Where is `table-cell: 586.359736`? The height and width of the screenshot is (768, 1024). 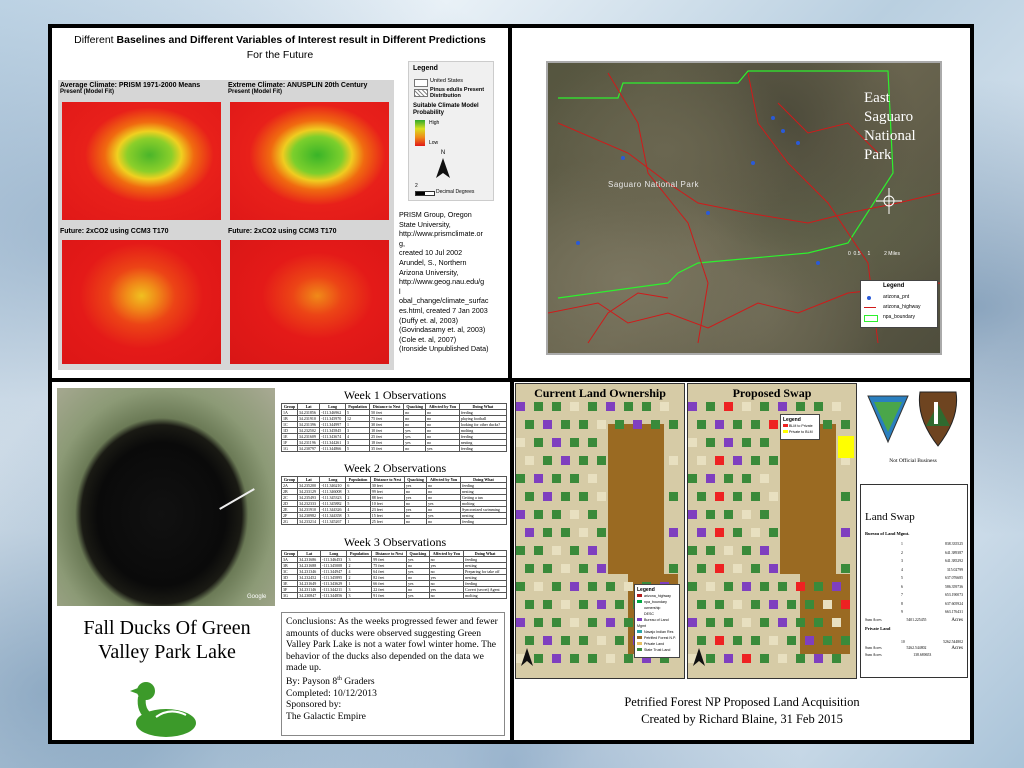
table-cell: 586.359736 is located at coordinates (953, 586).